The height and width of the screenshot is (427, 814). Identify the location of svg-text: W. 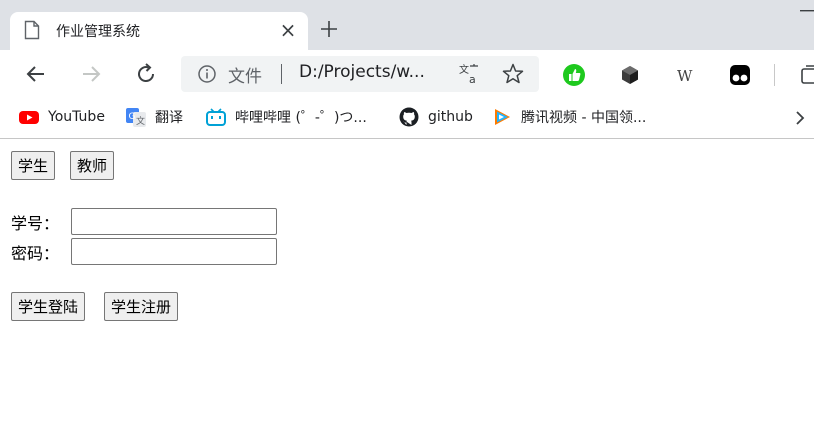
(685, 76).